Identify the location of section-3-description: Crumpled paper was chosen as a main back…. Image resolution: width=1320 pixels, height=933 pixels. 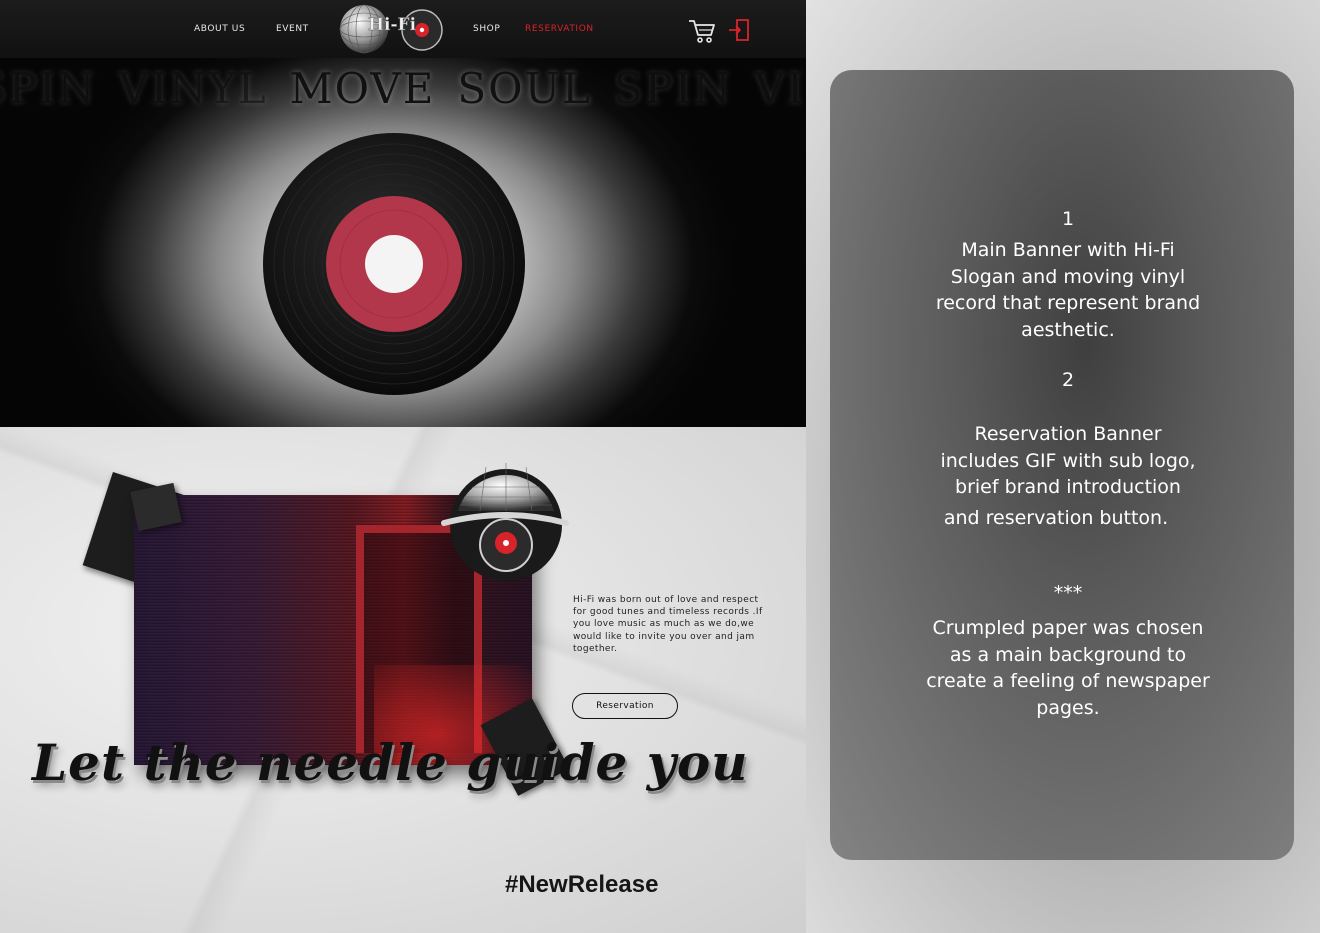
(1068, 668).